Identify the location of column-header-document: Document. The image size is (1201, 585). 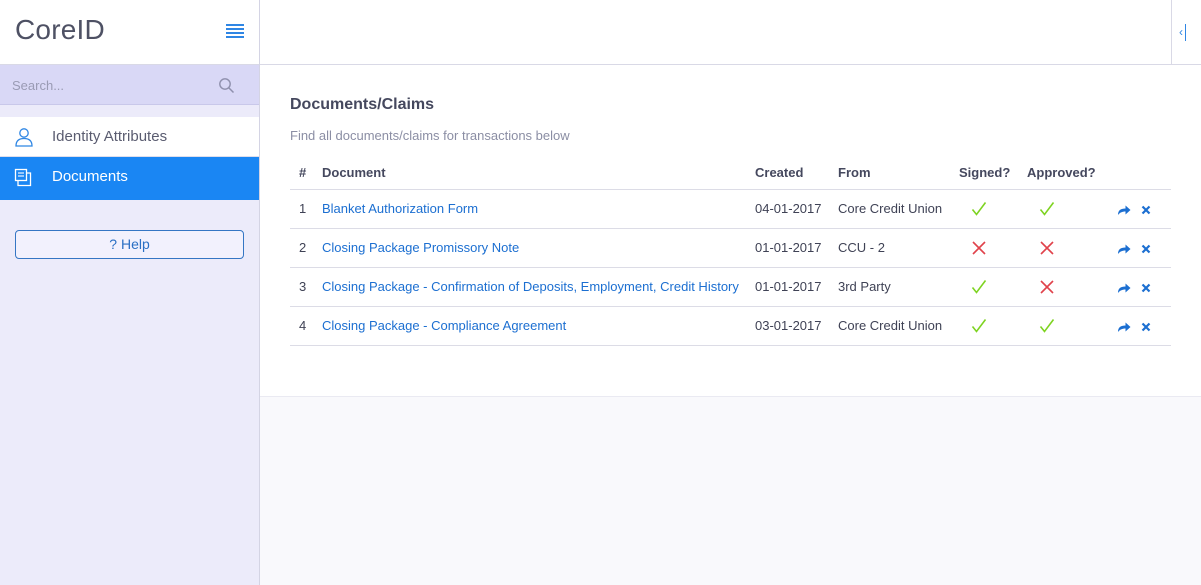
(538, 173).